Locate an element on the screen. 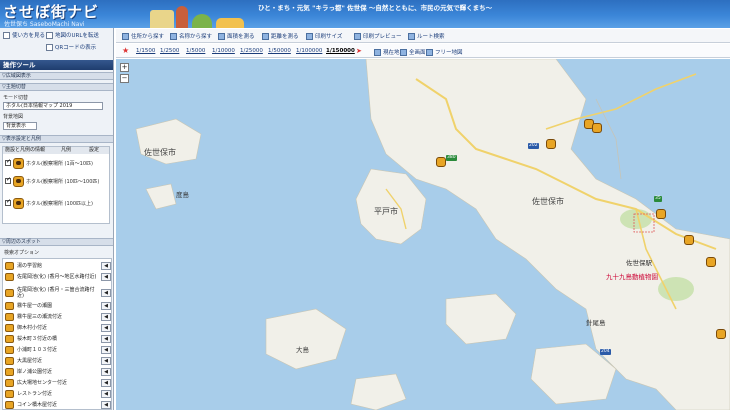 The image size is (730, 410). spot-item: 佐尾岡池(化) (香月・三箇合流路付近) ◀ is located at coordinates (58, 293).